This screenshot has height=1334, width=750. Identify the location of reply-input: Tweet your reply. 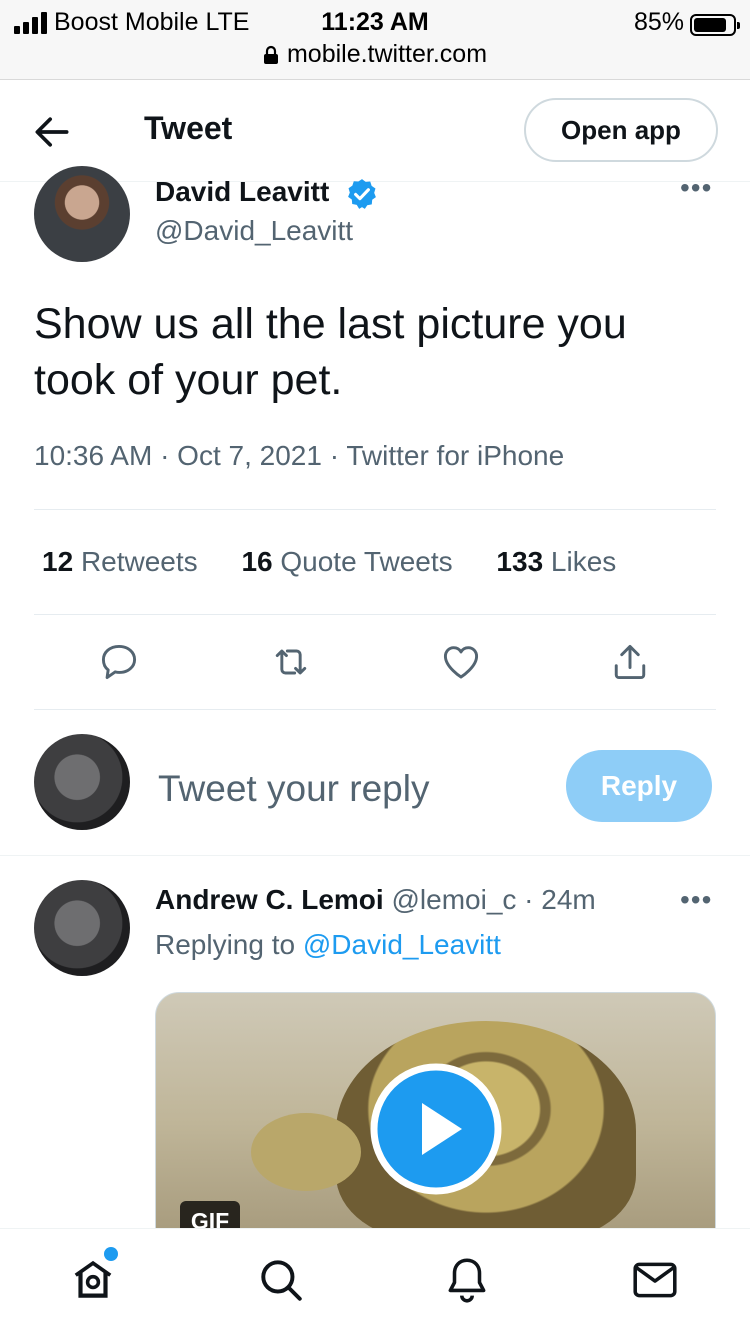
(293, 789).